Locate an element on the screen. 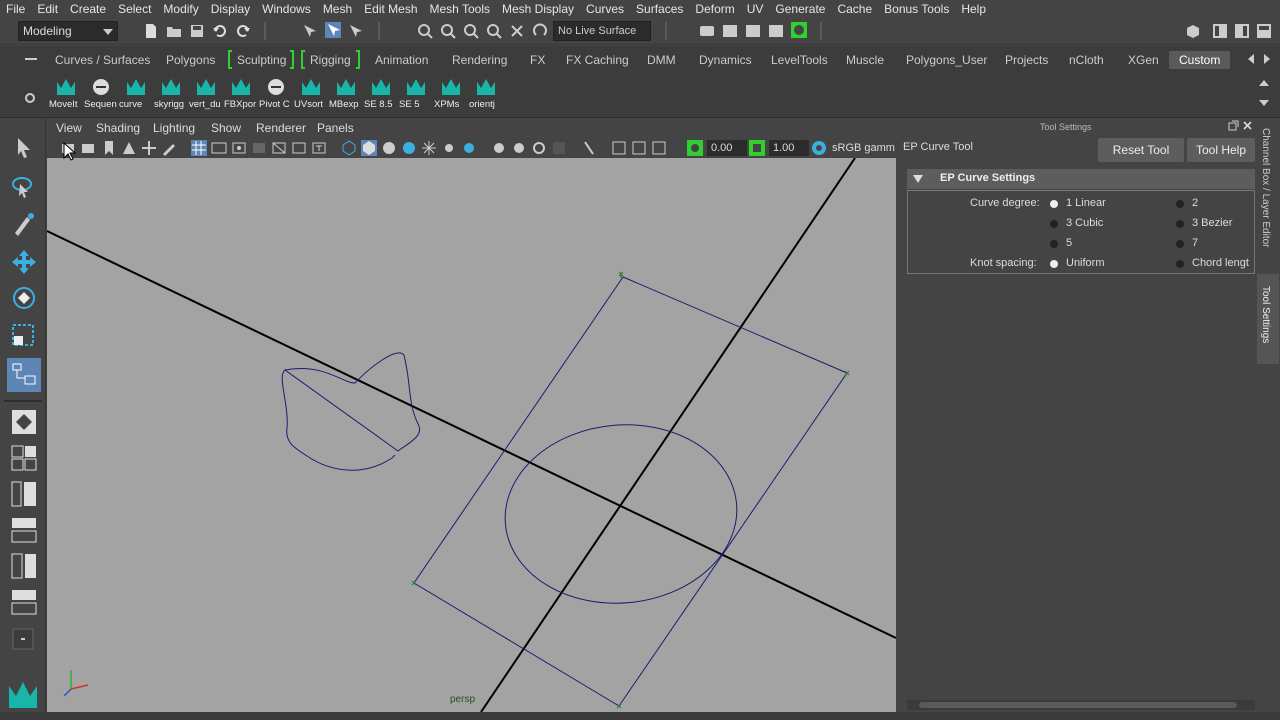 This screenshot has width=1280, height=720. shelf-button: Sequen is located at coordinates (101, 95).